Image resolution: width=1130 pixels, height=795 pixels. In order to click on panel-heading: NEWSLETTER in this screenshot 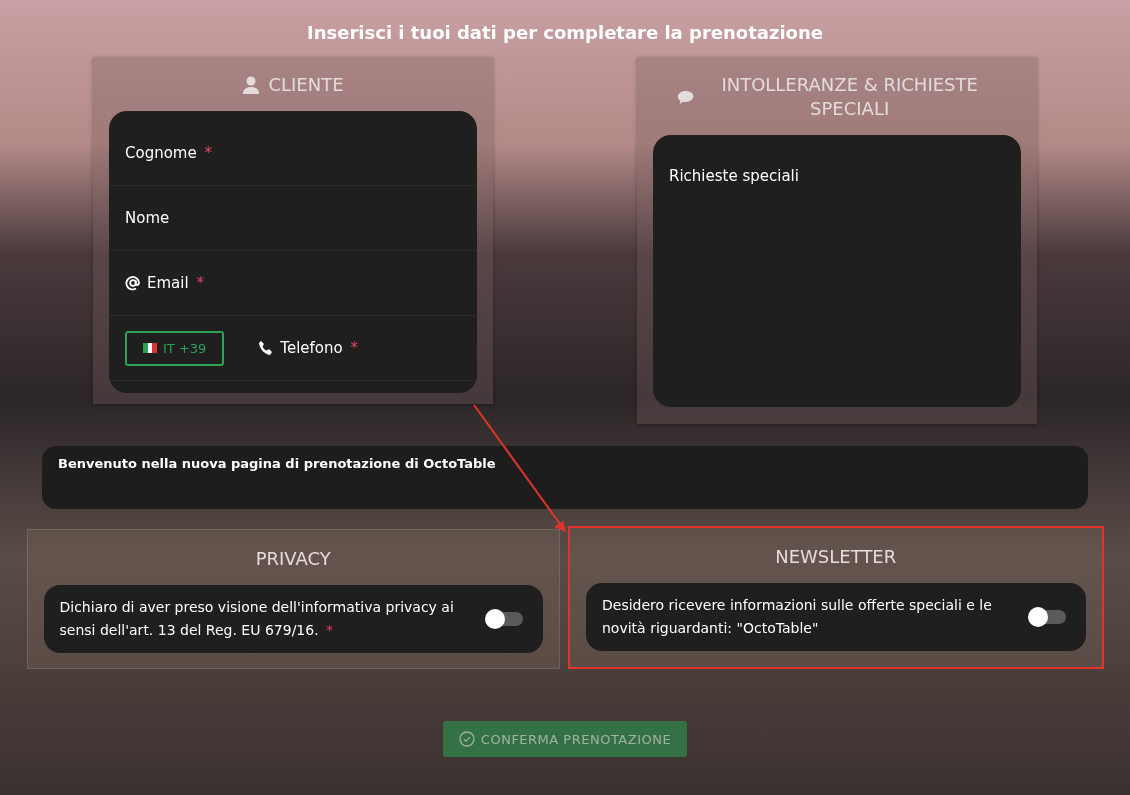, I will do `click(836, 556)`.